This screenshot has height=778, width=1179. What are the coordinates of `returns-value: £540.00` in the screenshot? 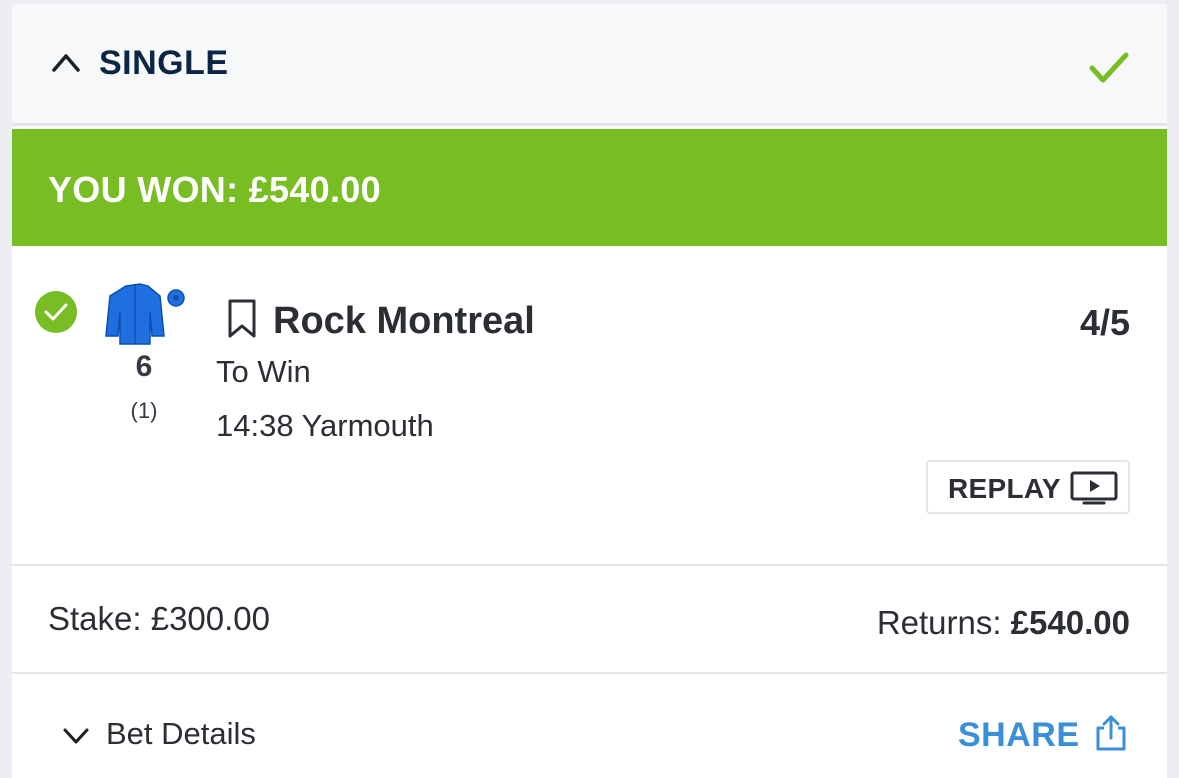 It's located at (1070, 622).